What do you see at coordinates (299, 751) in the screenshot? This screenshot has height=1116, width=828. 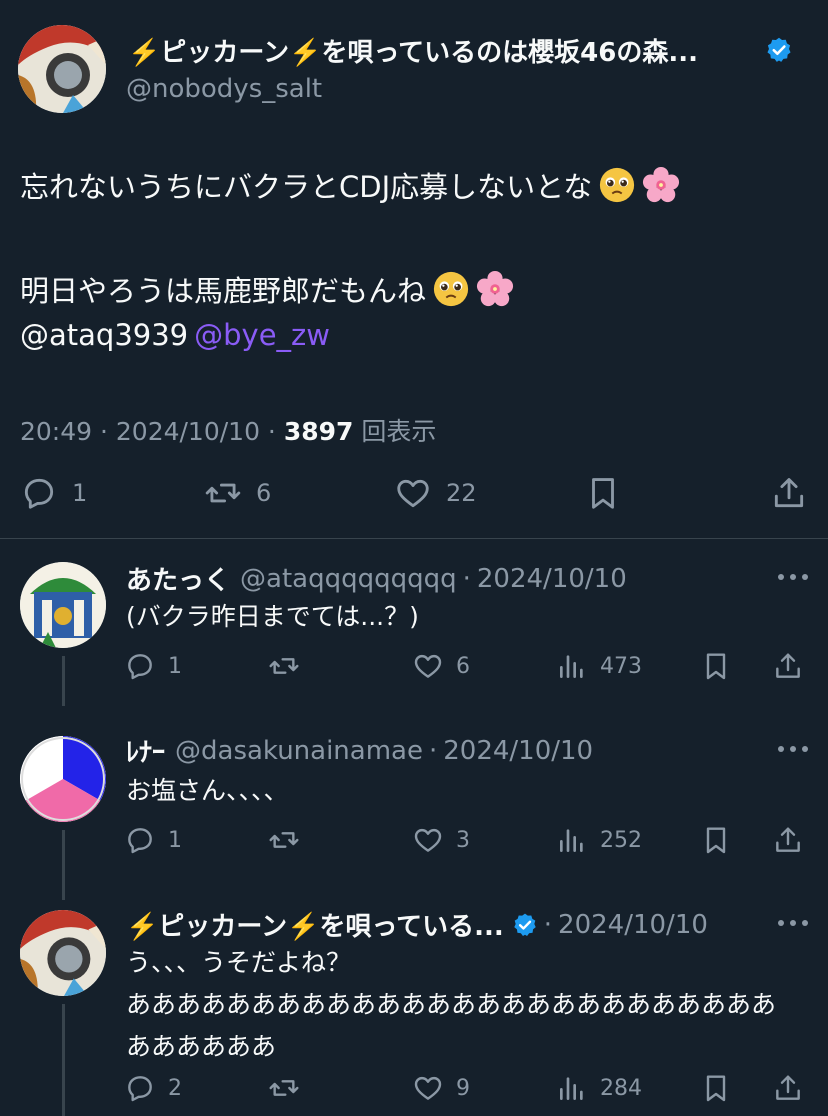 I see `reply-handle: @dasakunainamae` at bounding box center [299, 751].